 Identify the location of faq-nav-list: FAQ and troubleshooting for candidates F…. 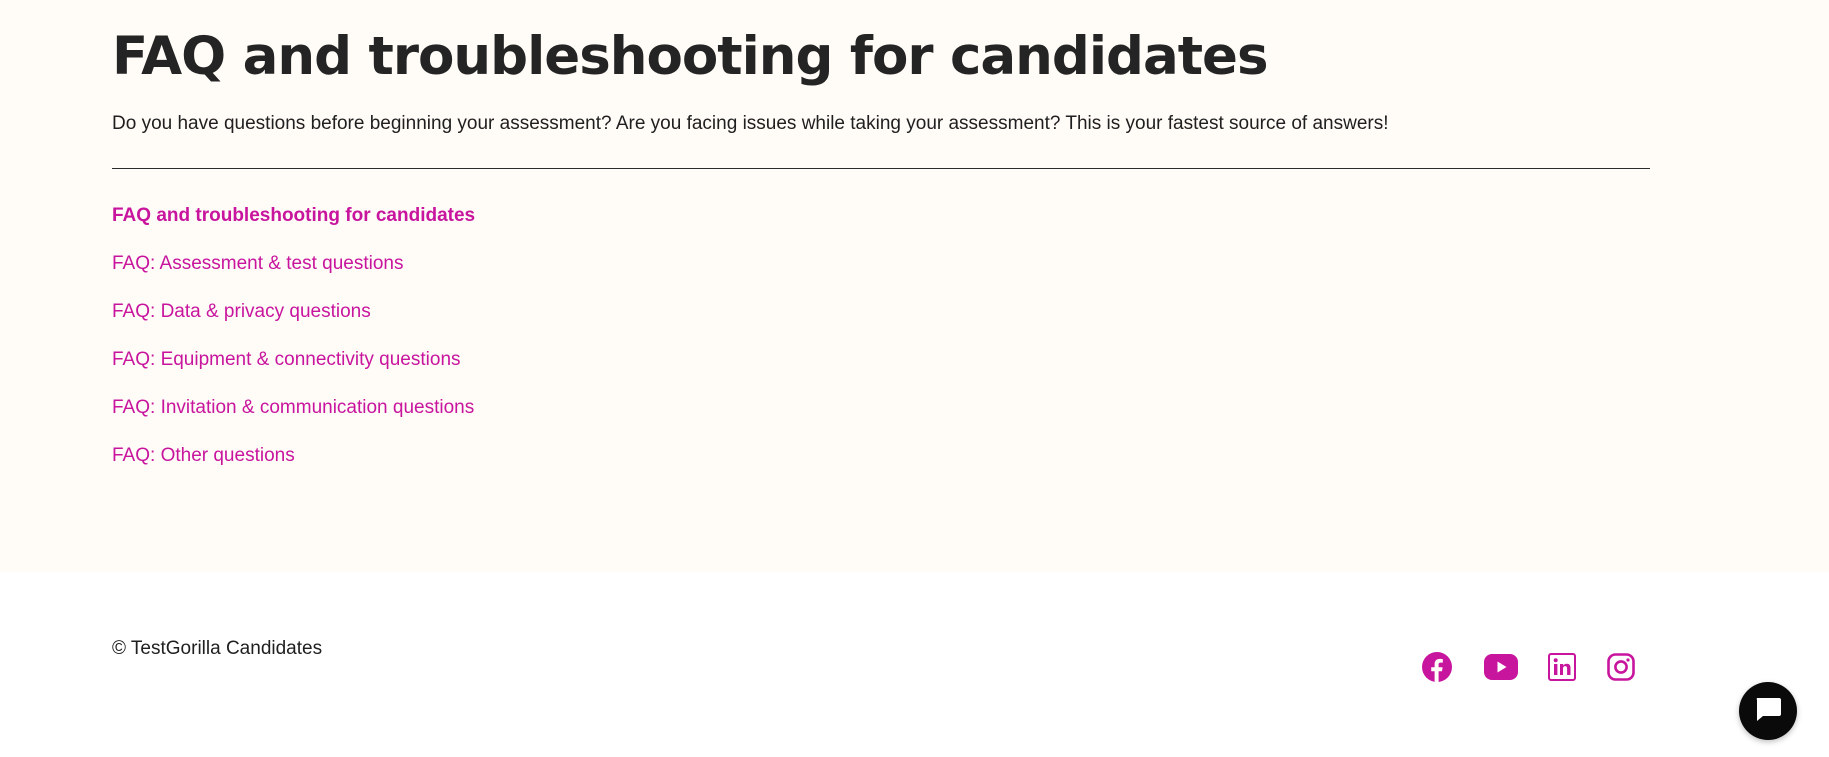
(293, 349).